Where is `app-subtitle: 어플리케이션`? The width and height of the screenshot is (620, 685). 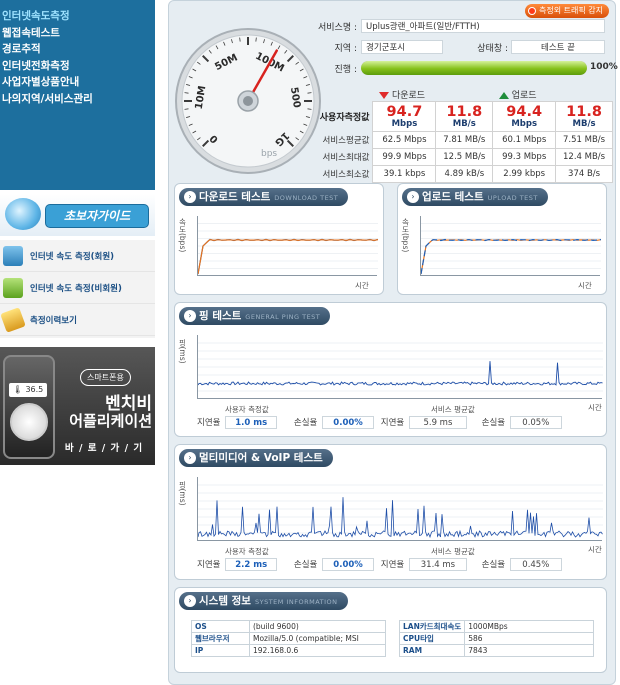 app-subtitle: 어플리케이션 is located at coordinates (110, 421).